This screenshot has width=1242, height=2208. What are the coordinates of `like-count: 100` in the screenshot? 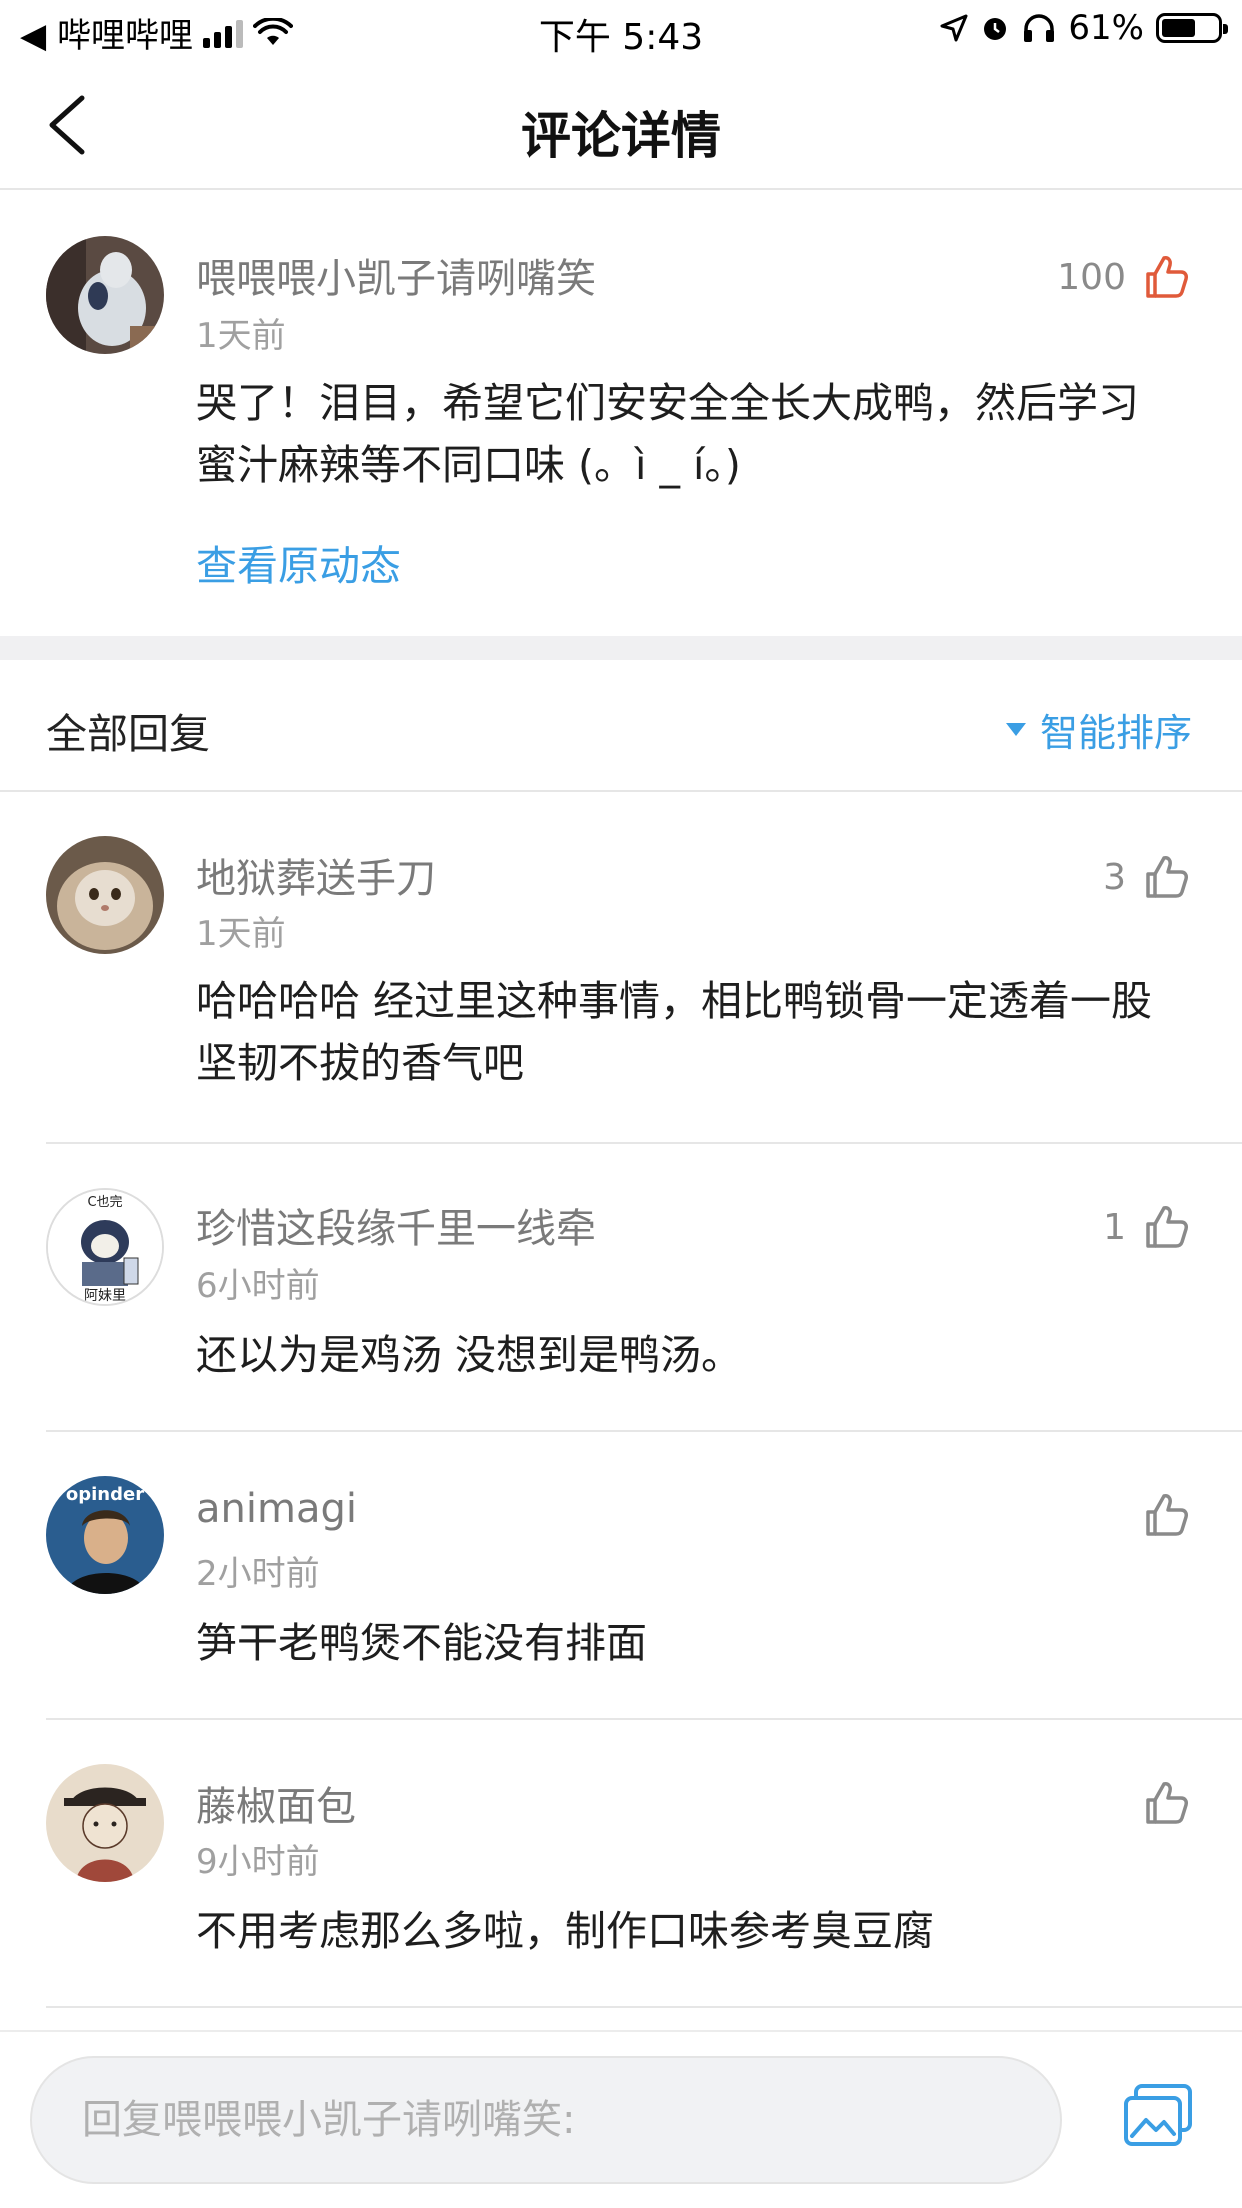 It's located at (1091, 277).